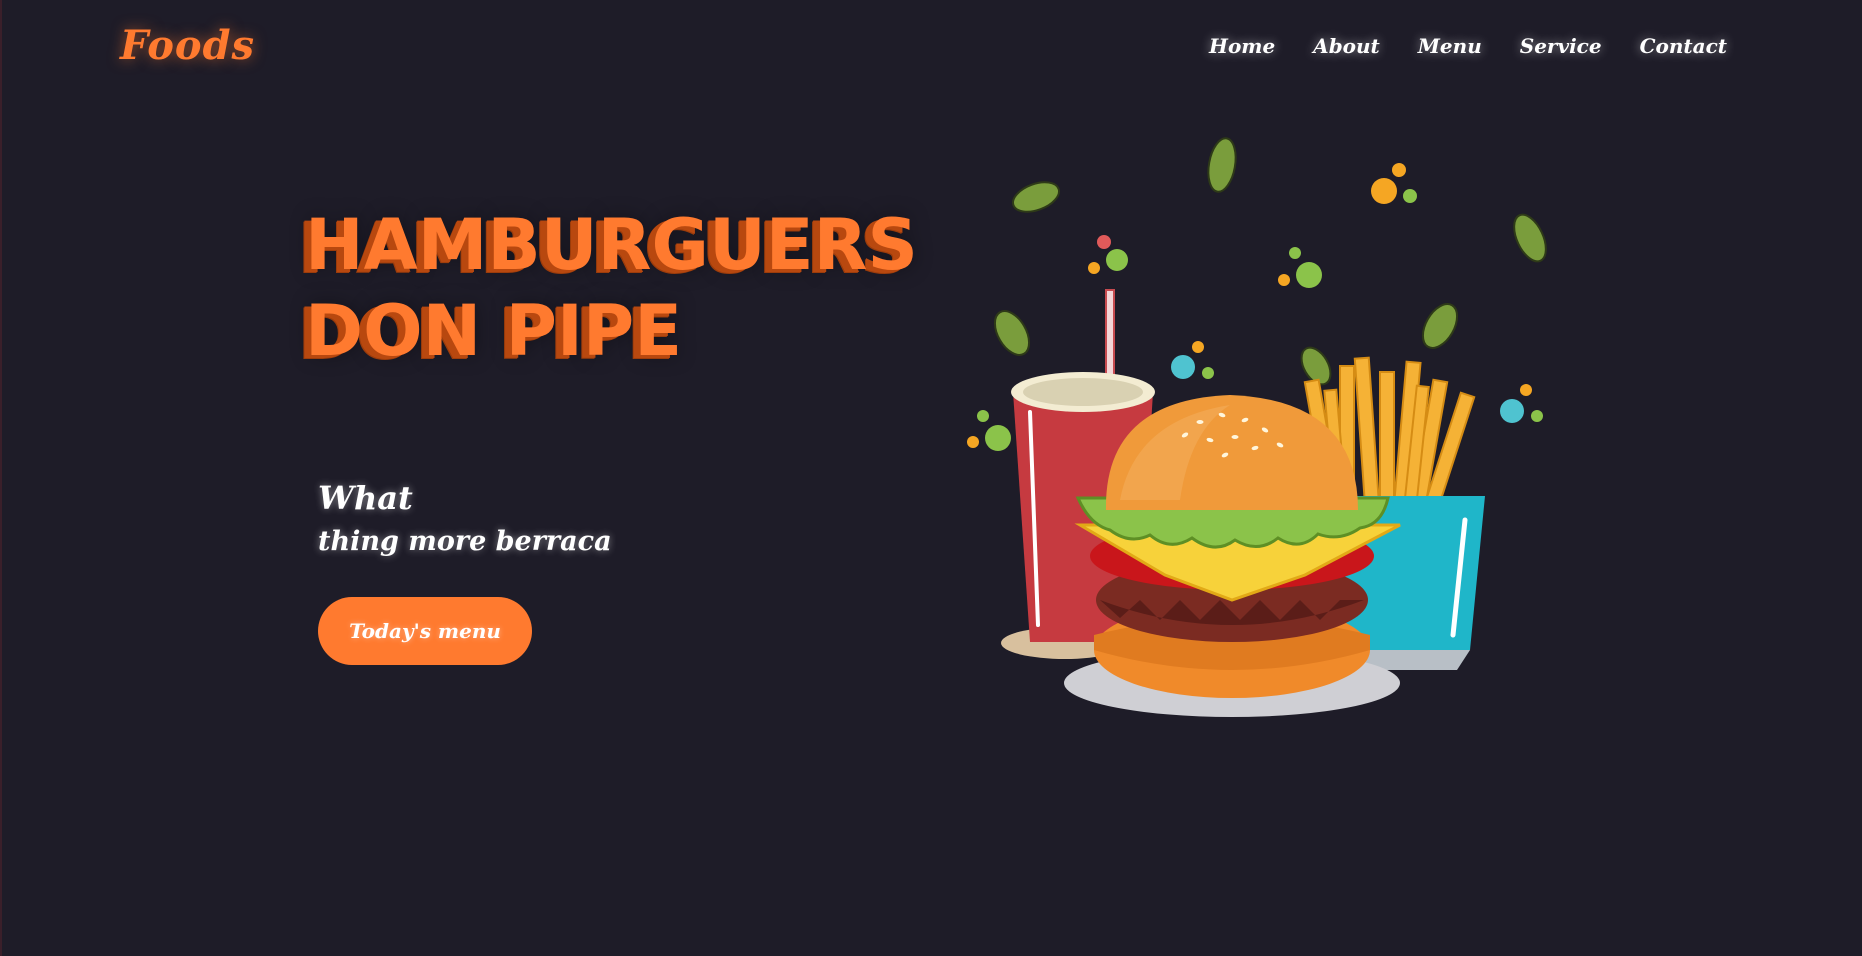 This screenshot has width=1862, height=956. I want to click on hero-title-line-2: DON PIPE, so click(494, 331).